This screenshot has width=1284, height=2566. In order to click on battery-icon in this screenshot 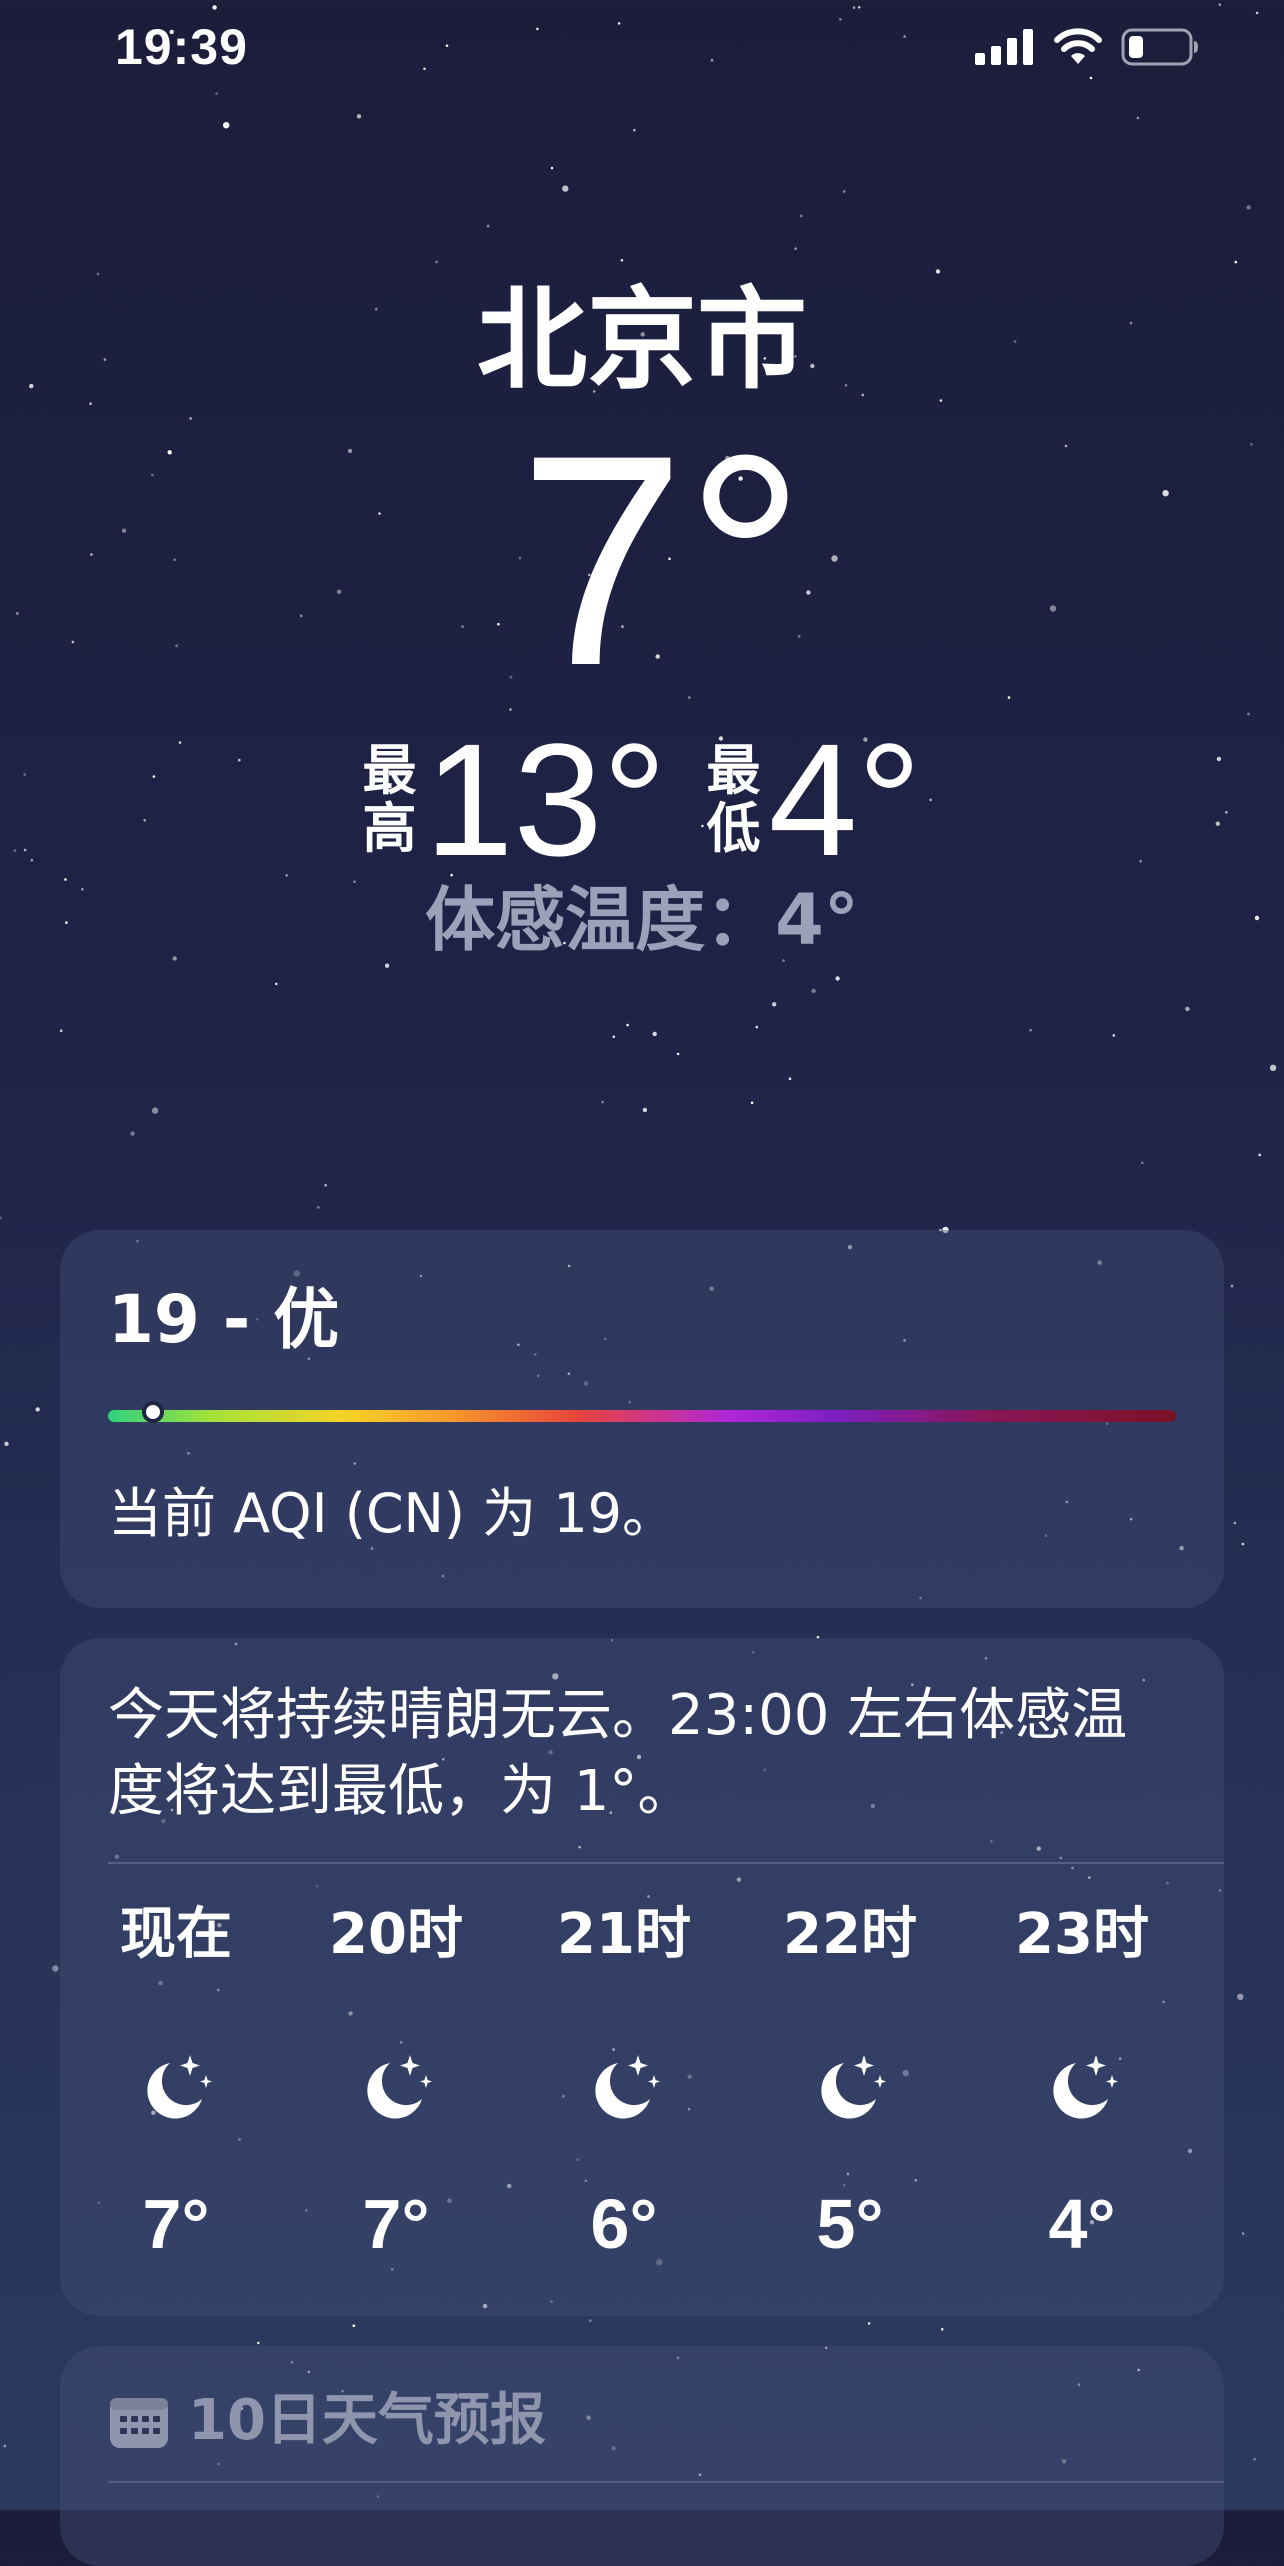, I will do `click(1159, 47)`.